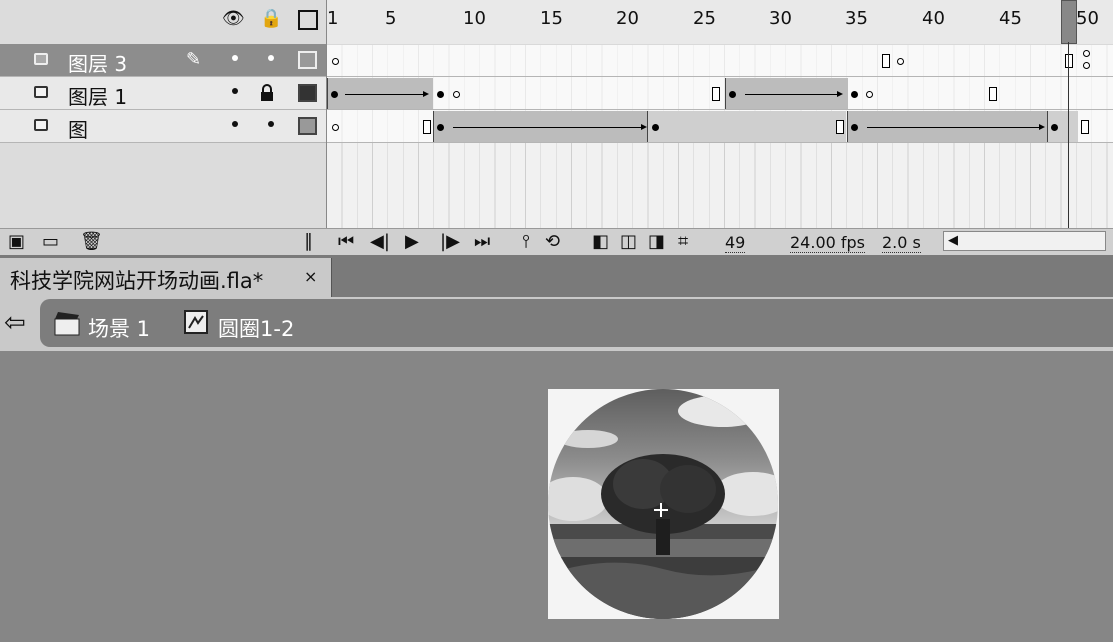  What do you see at coordinates (271, 19) in the screenshot?
I see `lock-icon: 🔒` at bounding box center [271, 19].